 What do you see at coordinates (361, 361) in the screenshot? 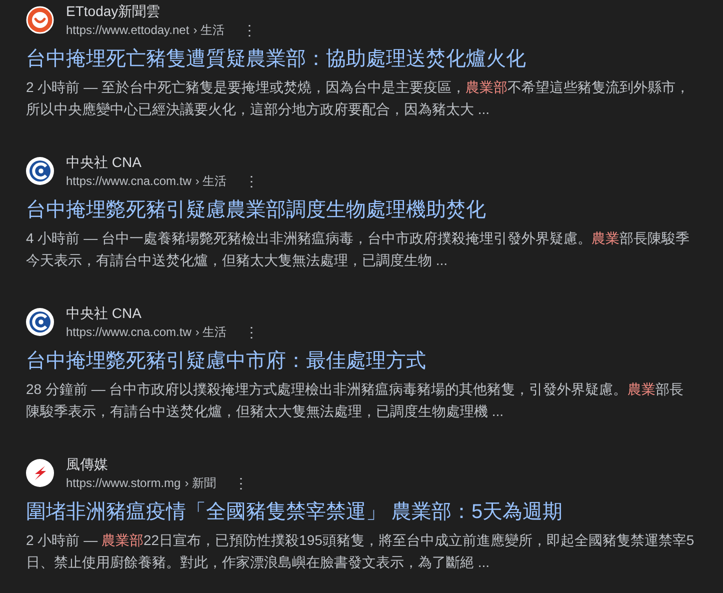
I see `result-title-link: 台中掩埋斃死豬引疑慮中市府：最佳處理方式` at bounding box center [361, 361].